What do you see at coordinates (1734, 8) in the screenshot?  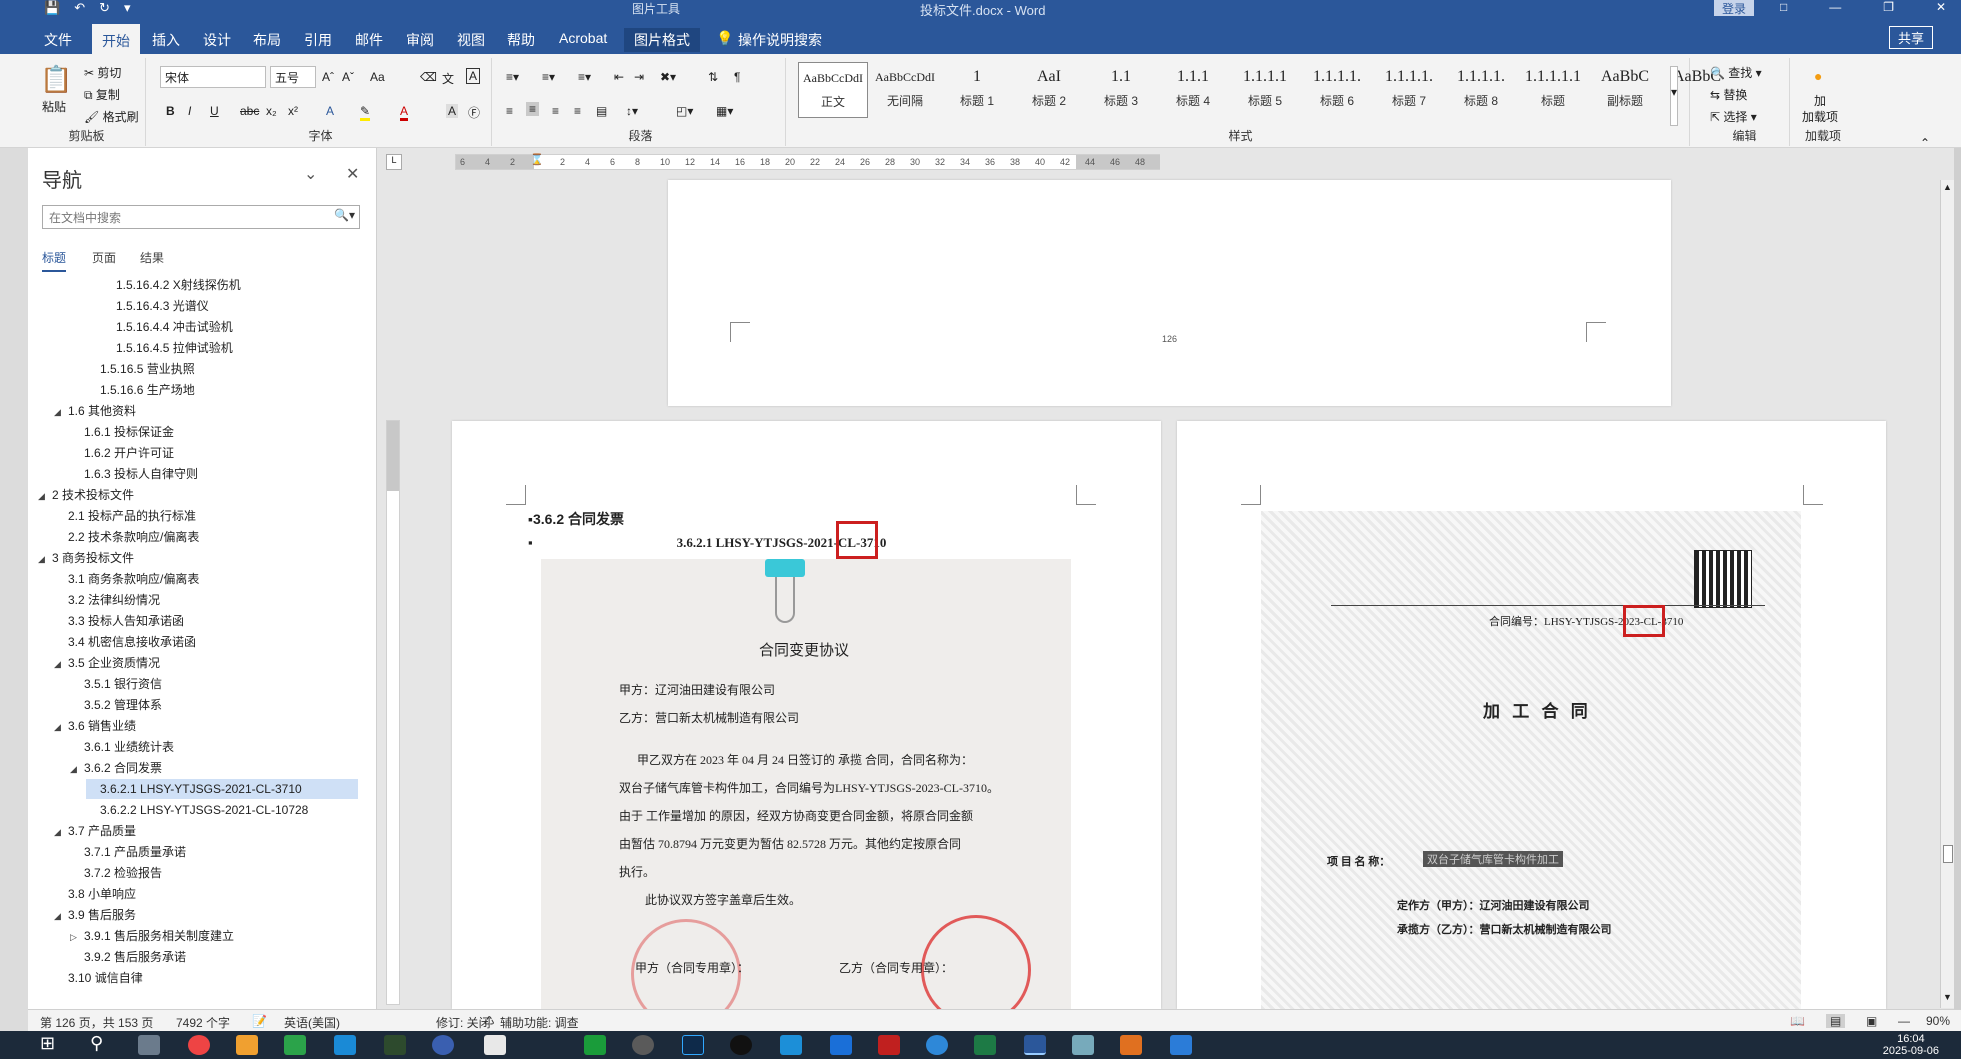 I see `login-button: 登录` at bounding box center [1734, 8].